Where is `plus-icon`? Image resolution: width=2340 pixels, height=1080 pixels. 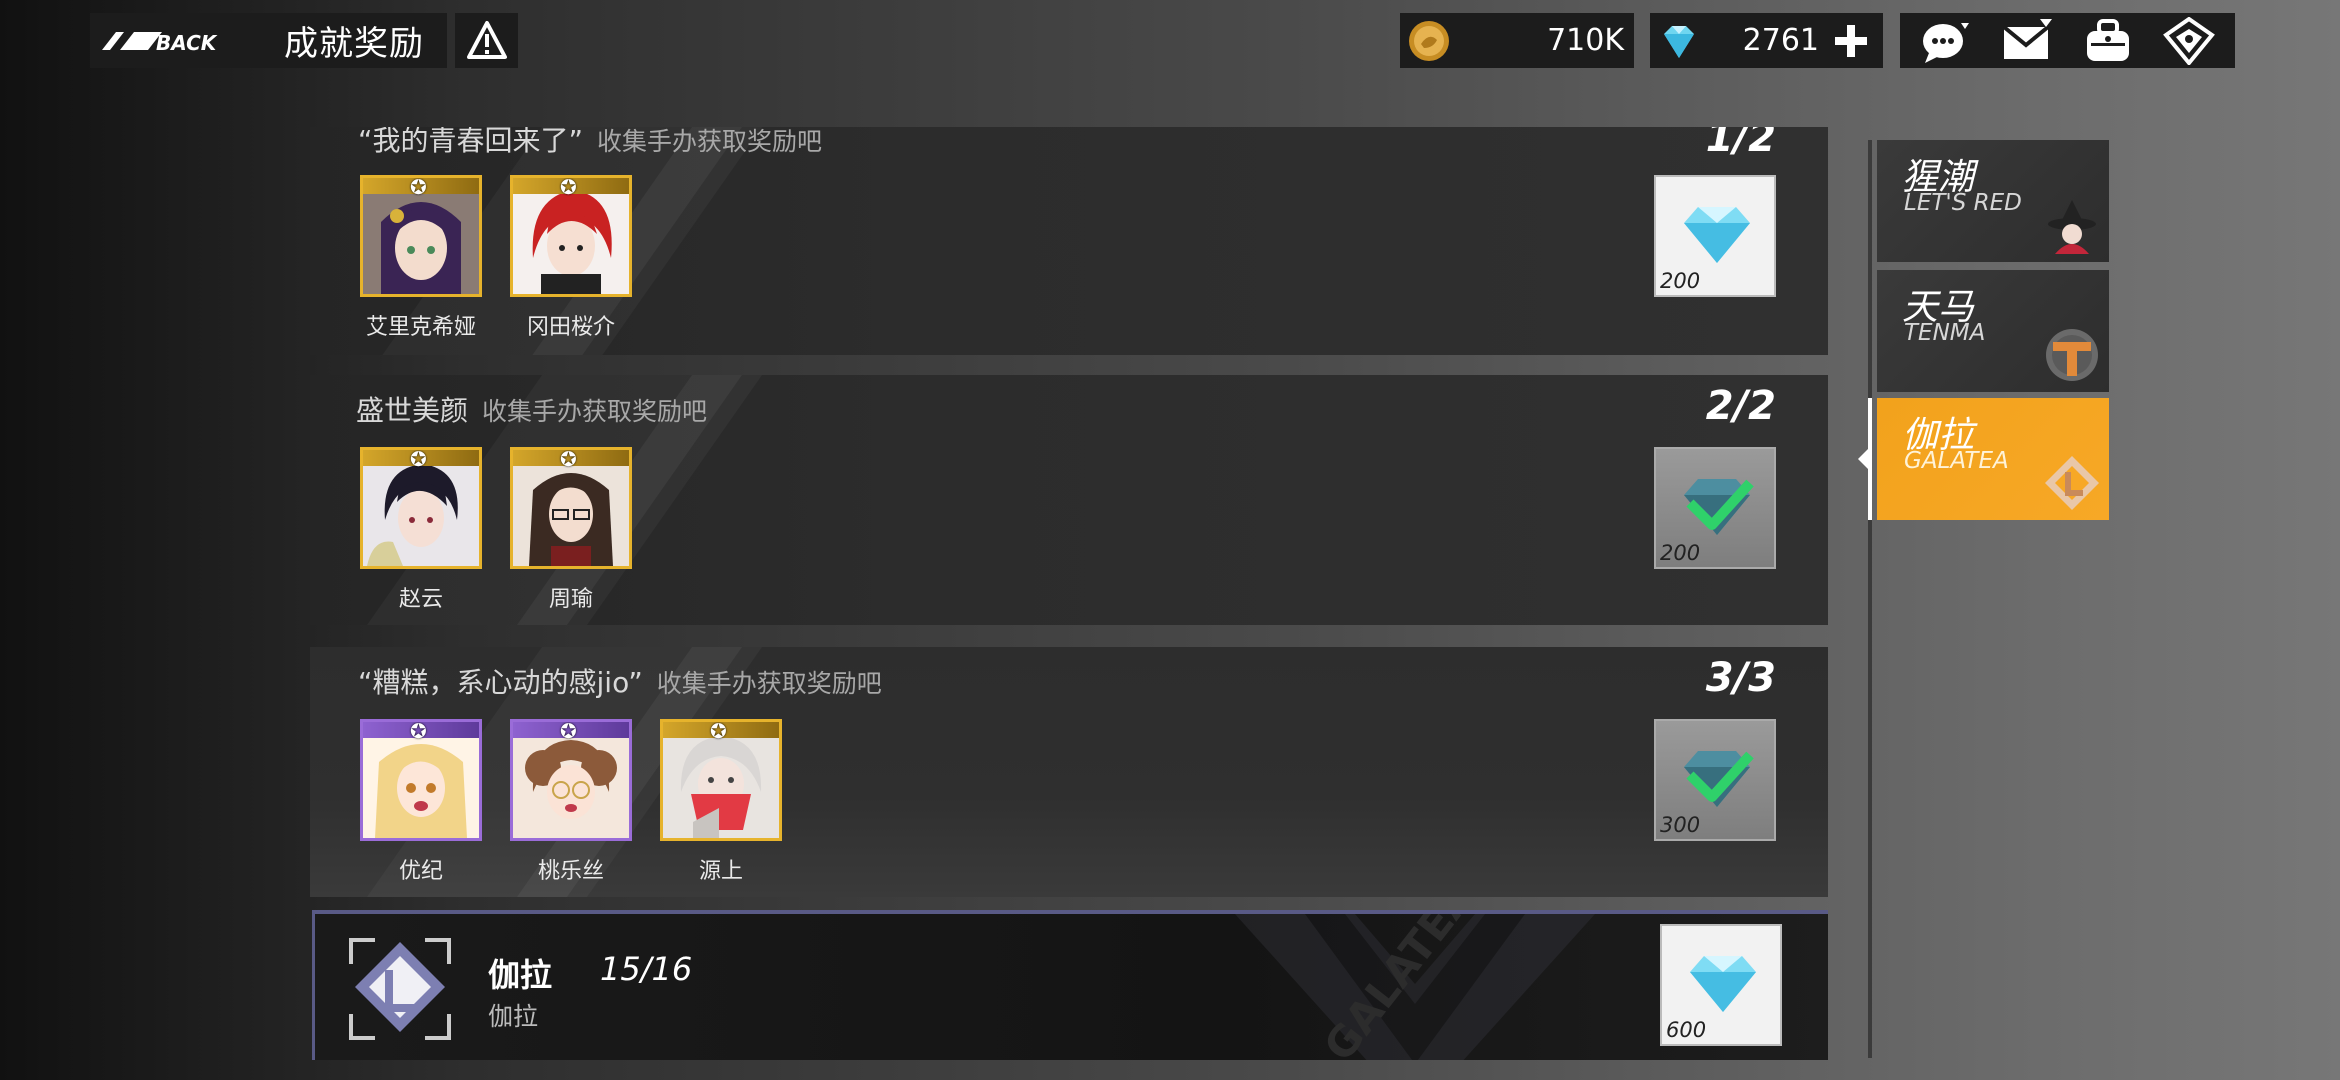
plus-icon is located at coordinates (1851, 41).